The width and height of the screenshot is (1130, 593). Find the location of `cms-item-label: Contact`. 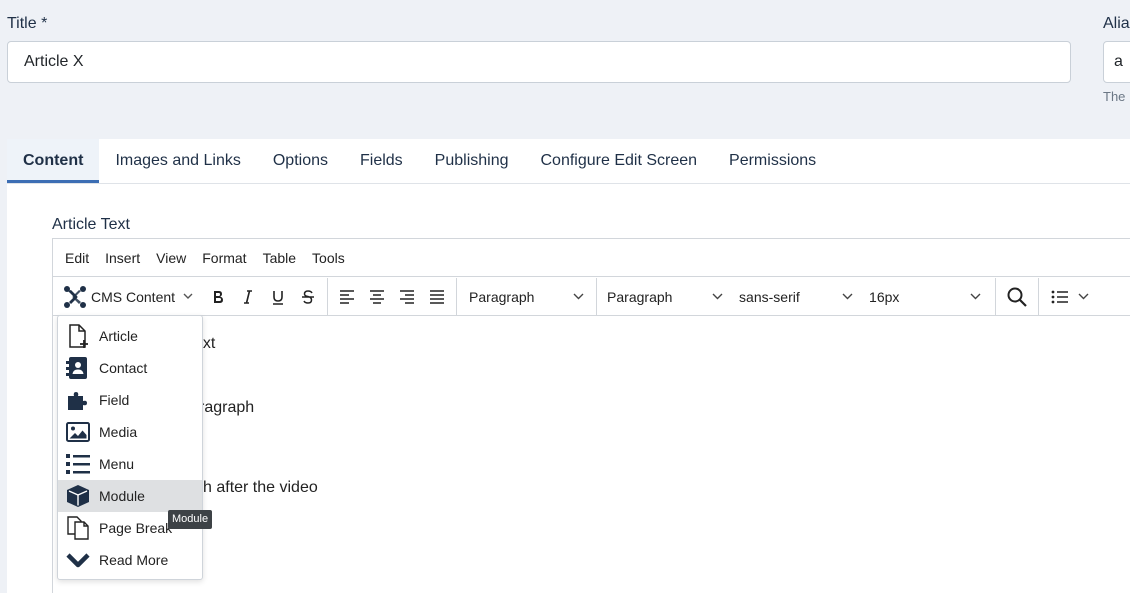

cms-item-label: Contact is located at coordinates (123, 368).